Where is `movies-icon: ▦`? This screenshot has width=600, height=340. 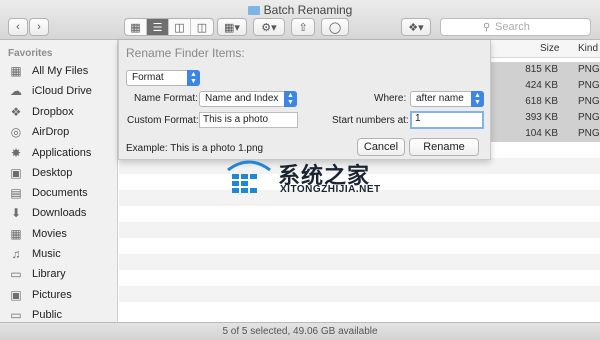
movies-icon: ▦ is located at coordinates (16, 234).